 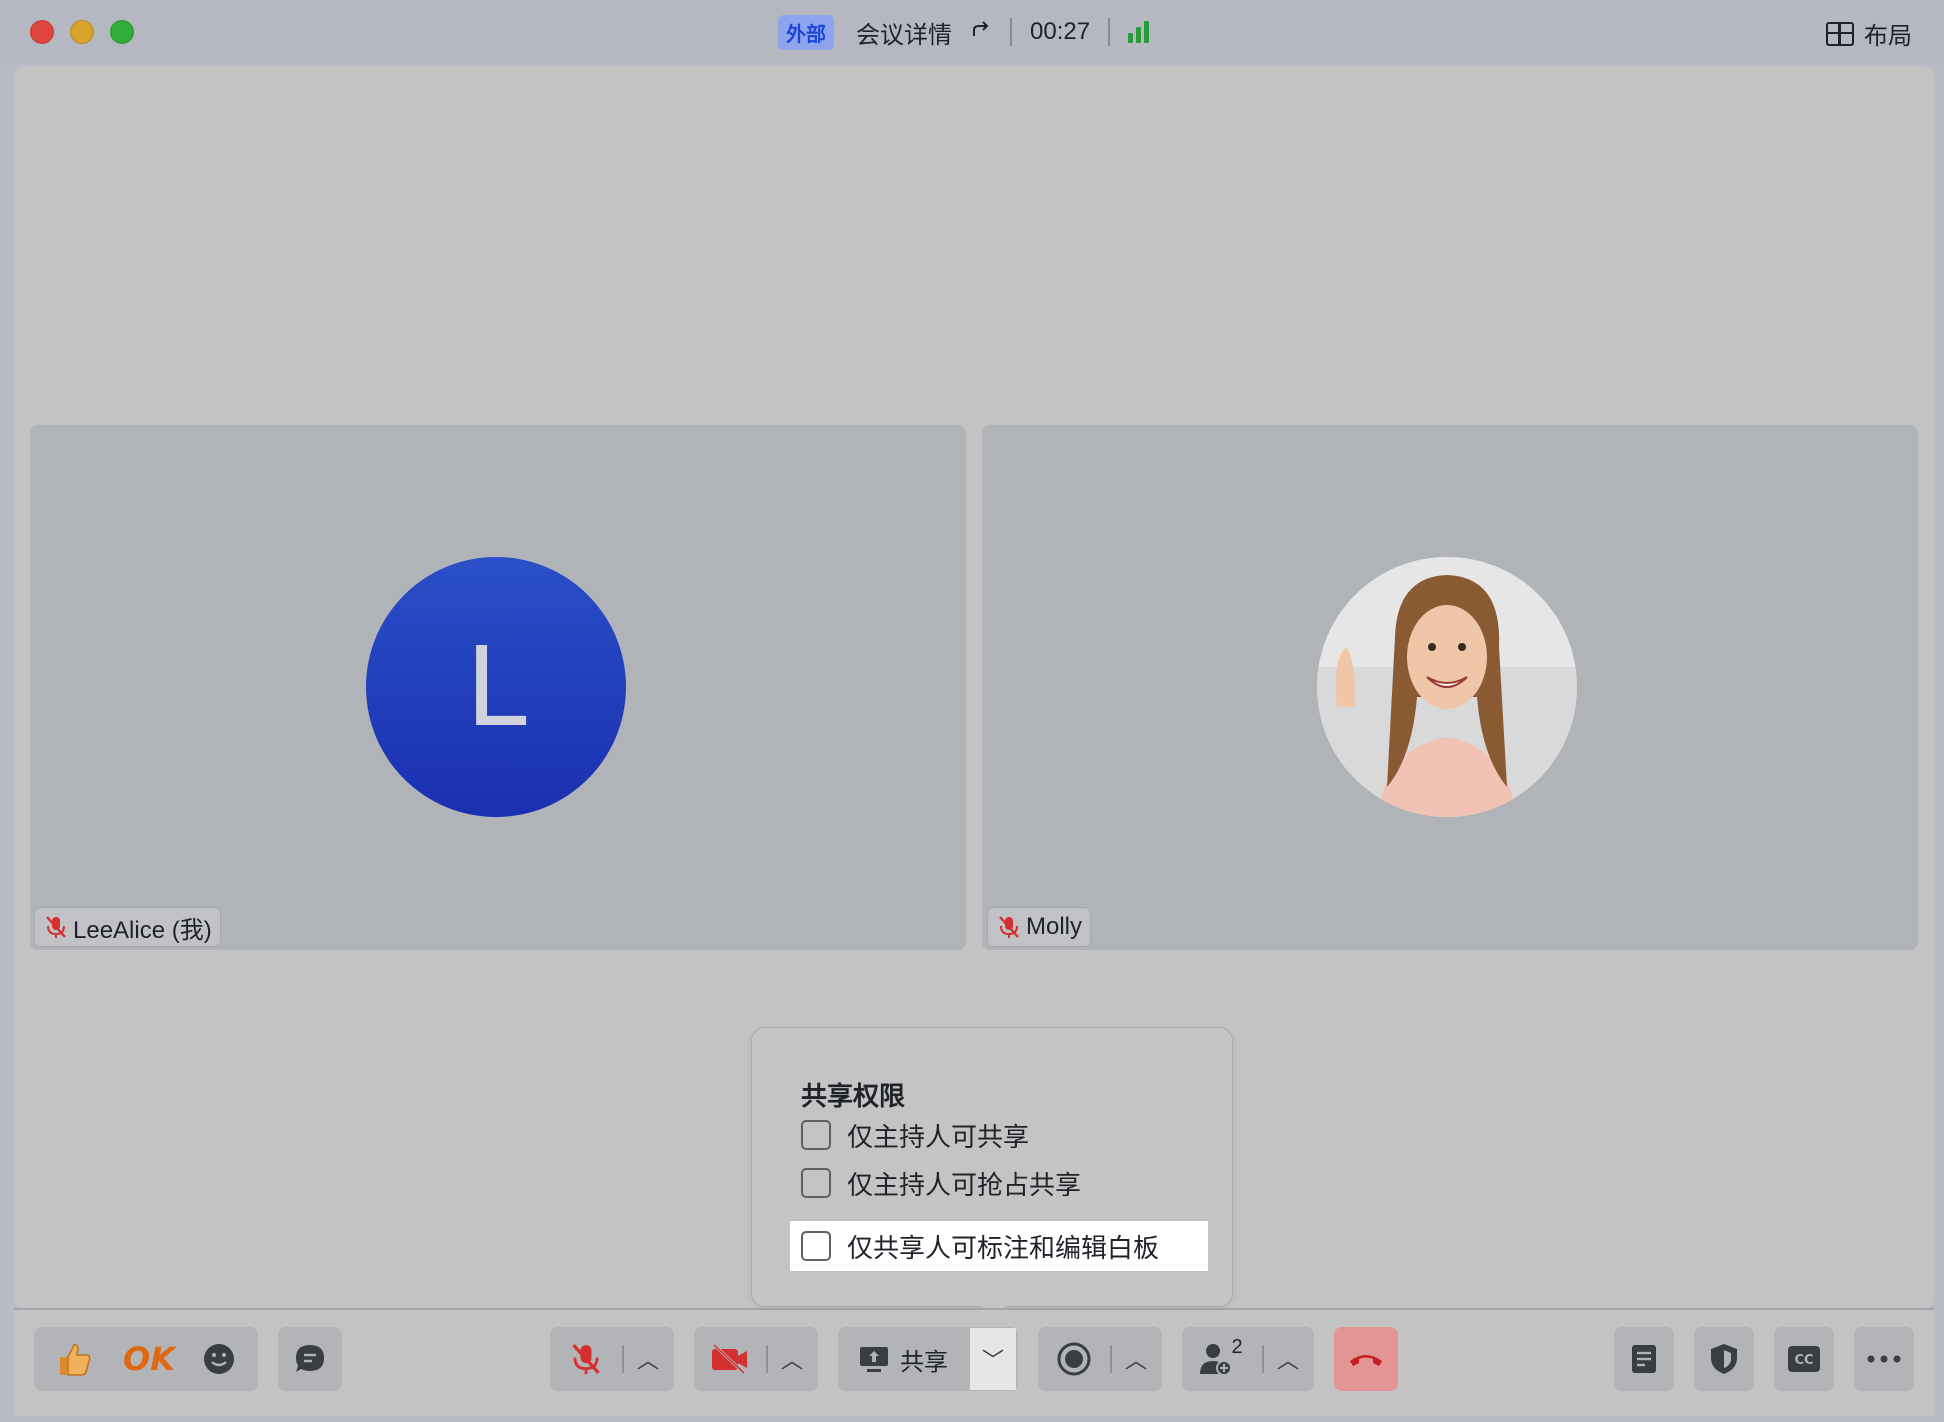 I want to click on popover-title: 共享权限, so click(x=853, y=1096).